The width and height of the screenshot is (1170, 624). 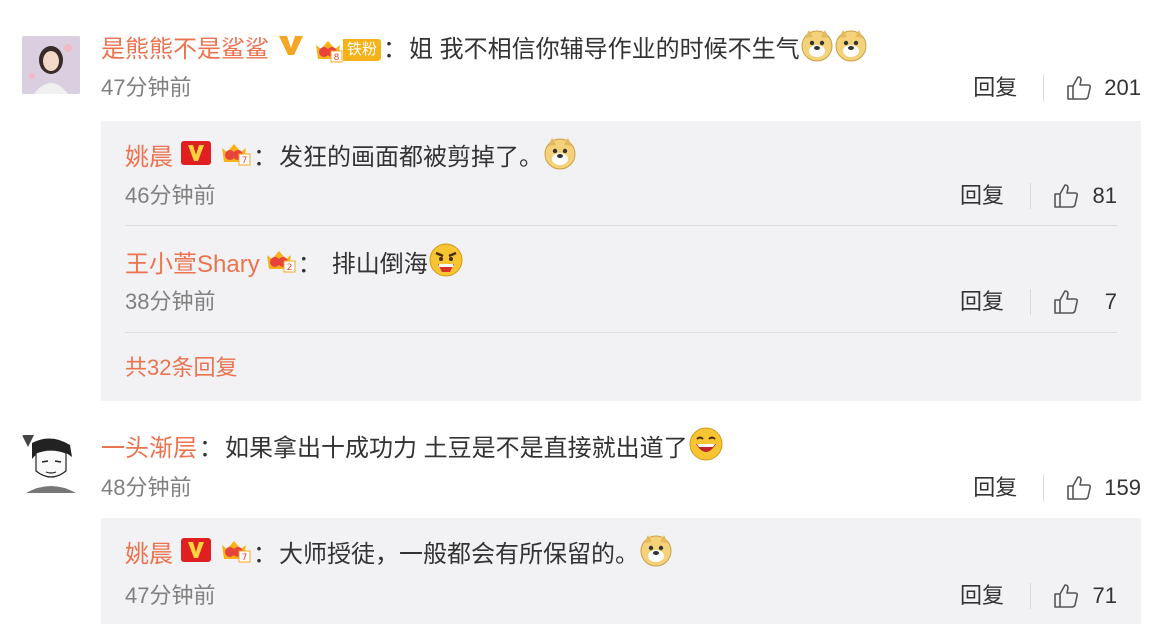 What do you see at coordinates (185, 50) in the screenshot?
I see `comment-username: 是熊熊不是鲨鲨` at bounding box center [185, 50].